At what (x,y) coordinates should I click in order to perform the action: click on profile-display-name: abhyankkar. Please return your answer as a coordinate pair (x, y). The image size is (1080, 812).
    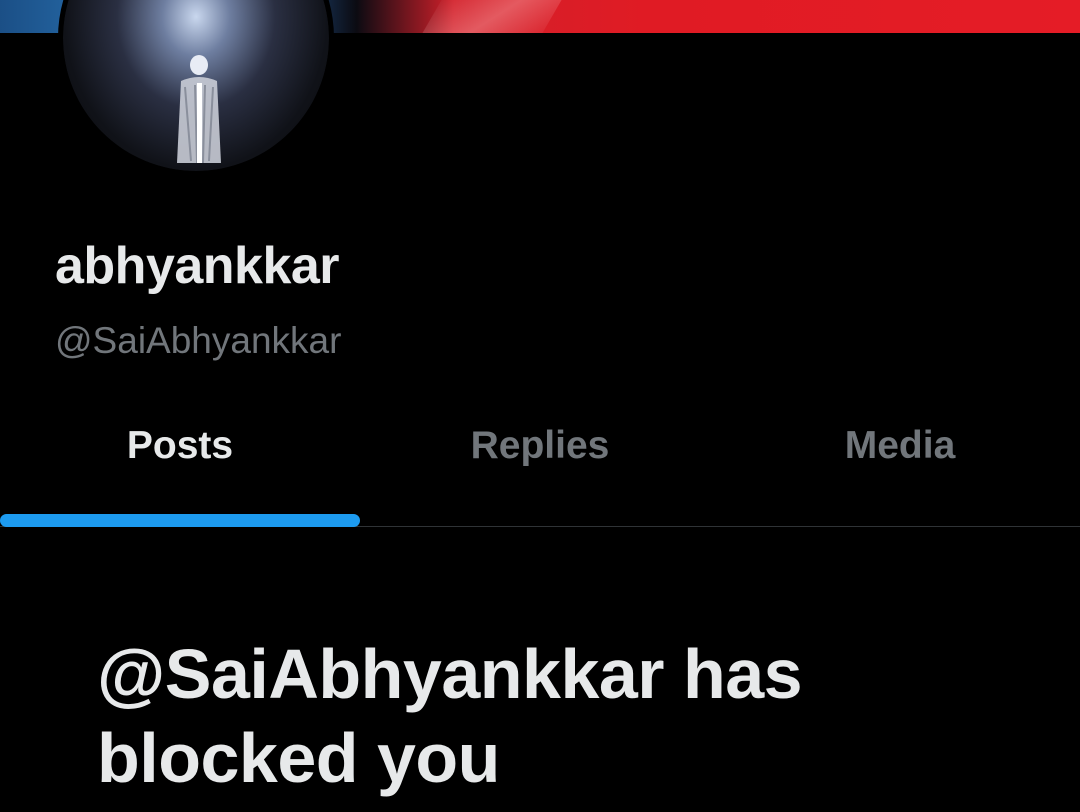
    Looking at the image, I should click on (197, 266).